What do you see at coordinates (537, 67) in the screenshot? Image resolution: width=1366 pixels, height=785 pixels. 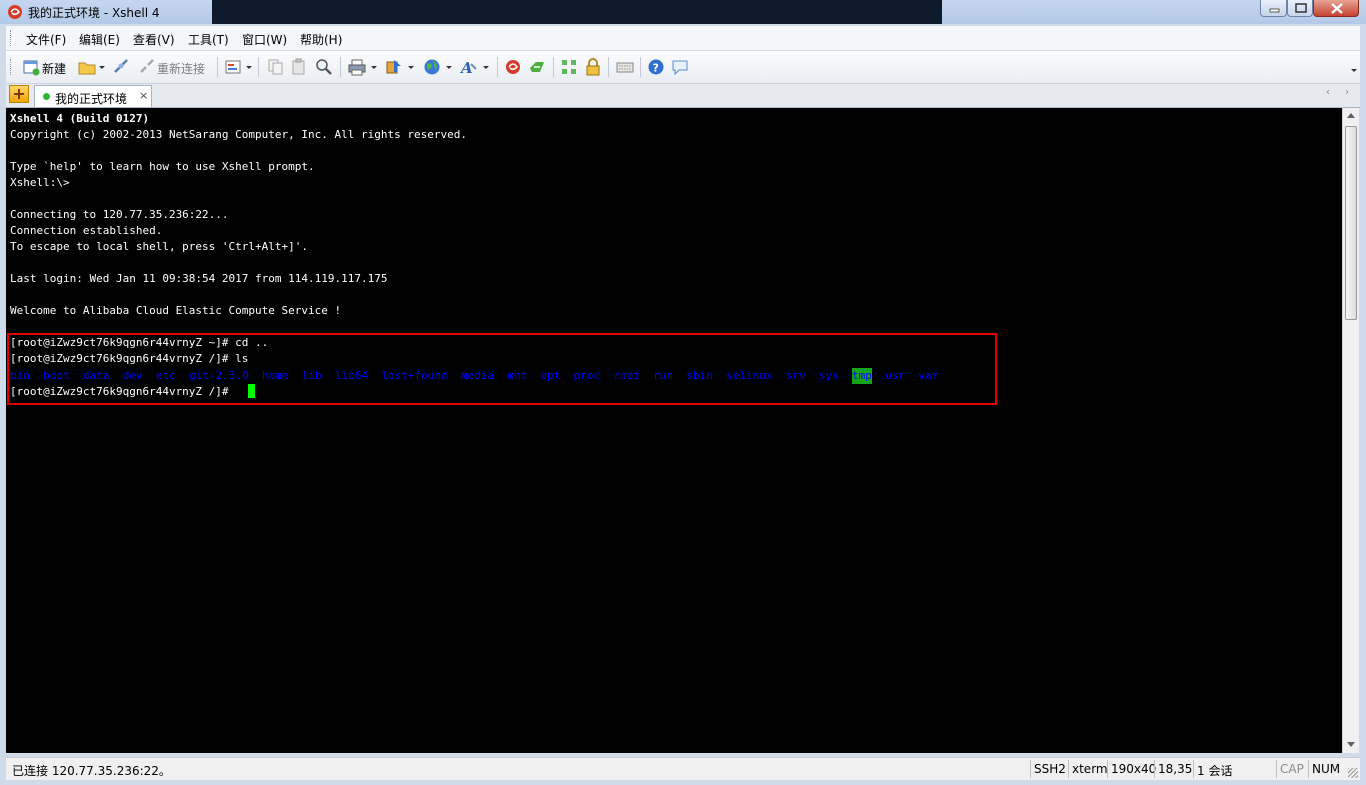 I see `xftp-icon` at bounding box center [537, 67].